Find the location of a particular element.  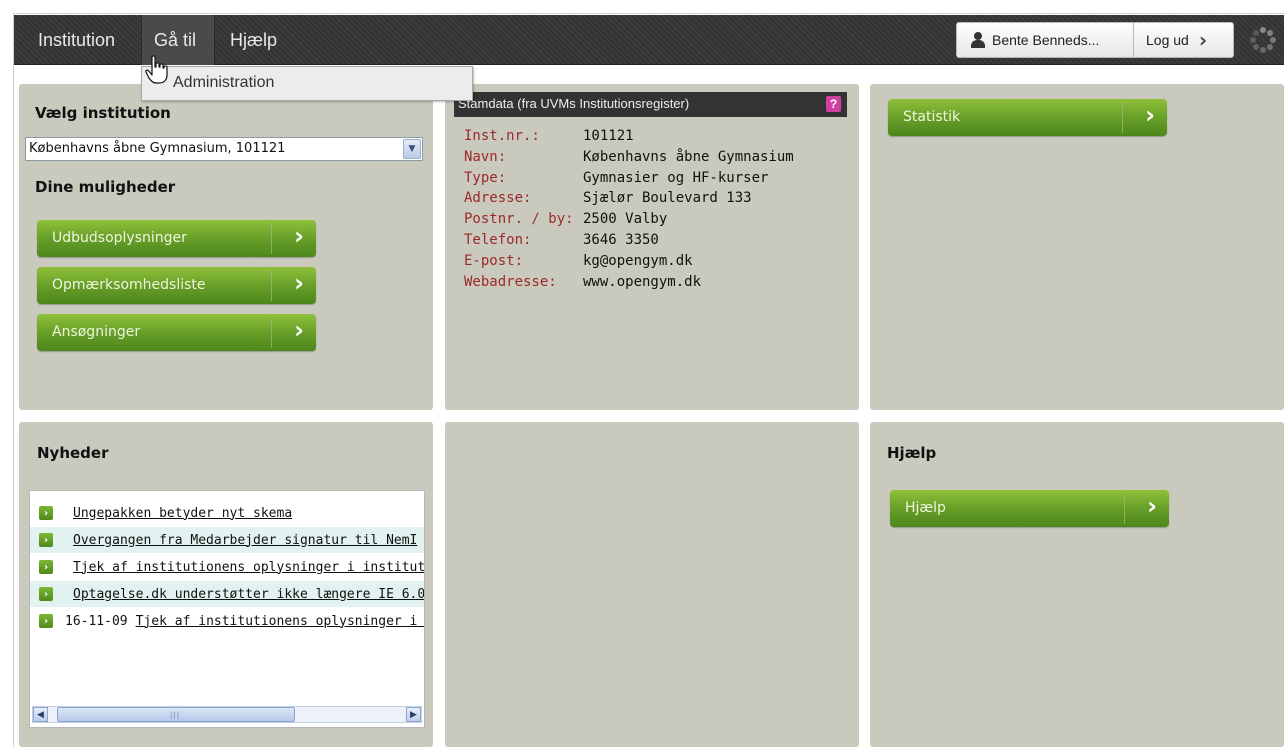

menu-institution: Institution is located at coordinates (76, 40).